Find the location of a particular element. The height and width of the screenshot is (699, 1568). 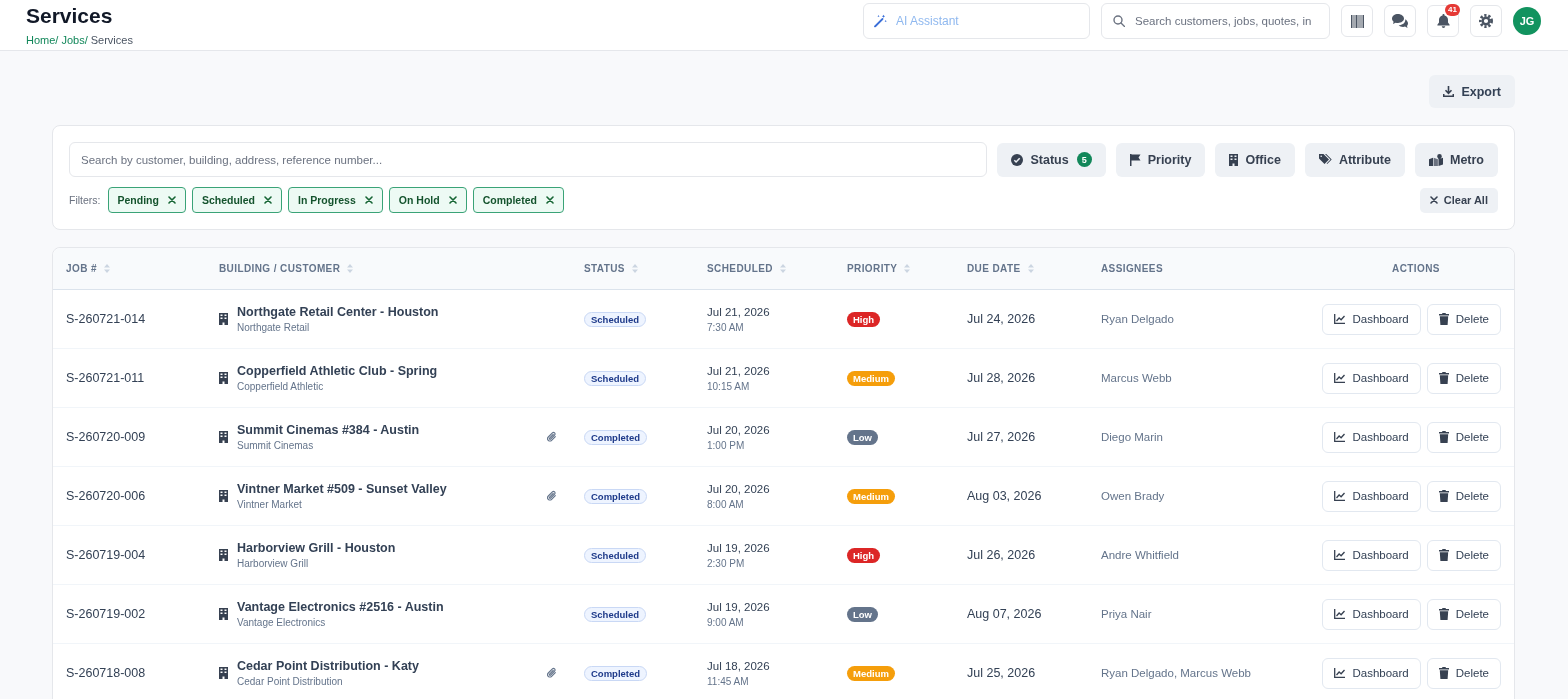

filter-chip: In Progress is located at coordinates (335, 200).